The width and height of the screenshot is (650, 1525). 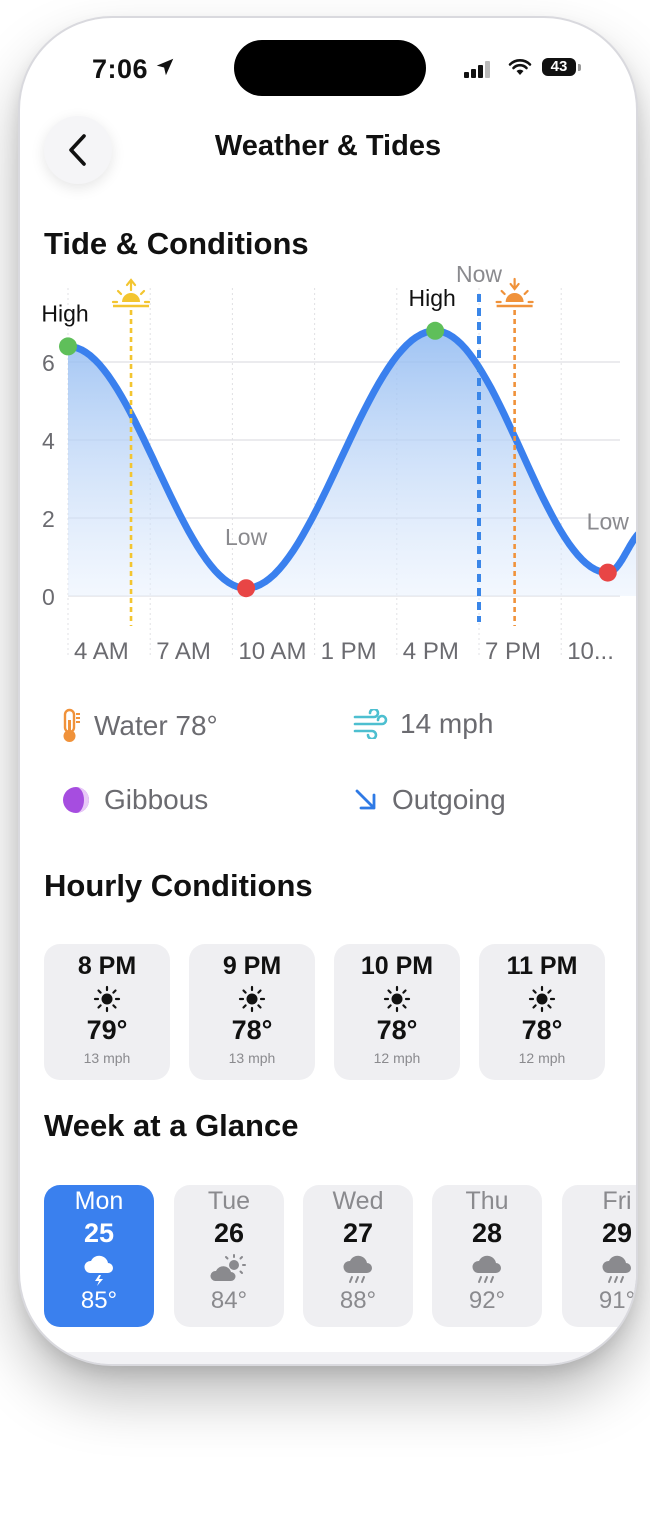 What do you see at coordinates (365, 799) in the screenshot?
I see `arrow-down-right-icon` at bounding box center [365, 799].